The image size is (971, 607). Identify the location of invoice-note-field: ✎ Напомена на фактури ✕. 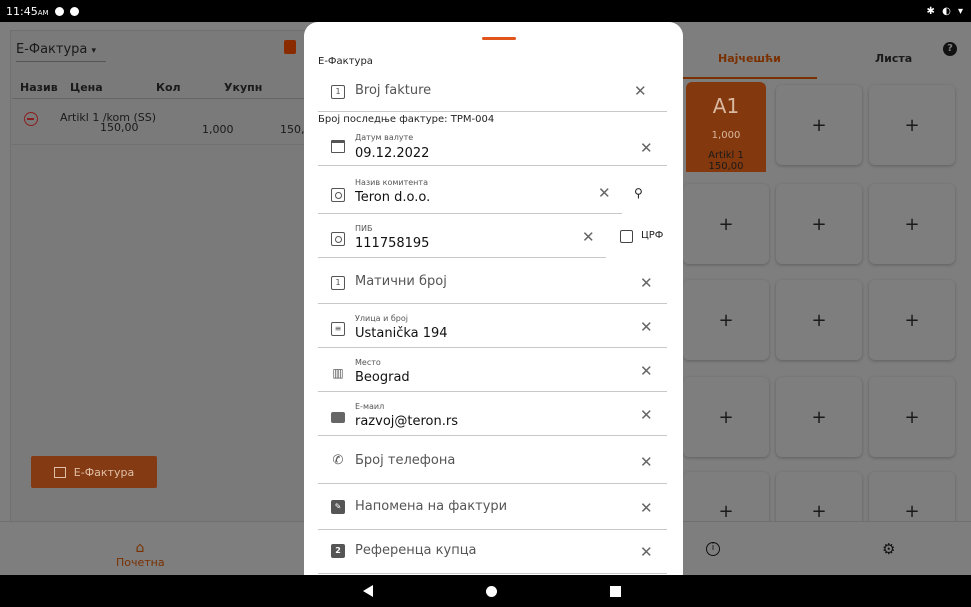
(492, 507).